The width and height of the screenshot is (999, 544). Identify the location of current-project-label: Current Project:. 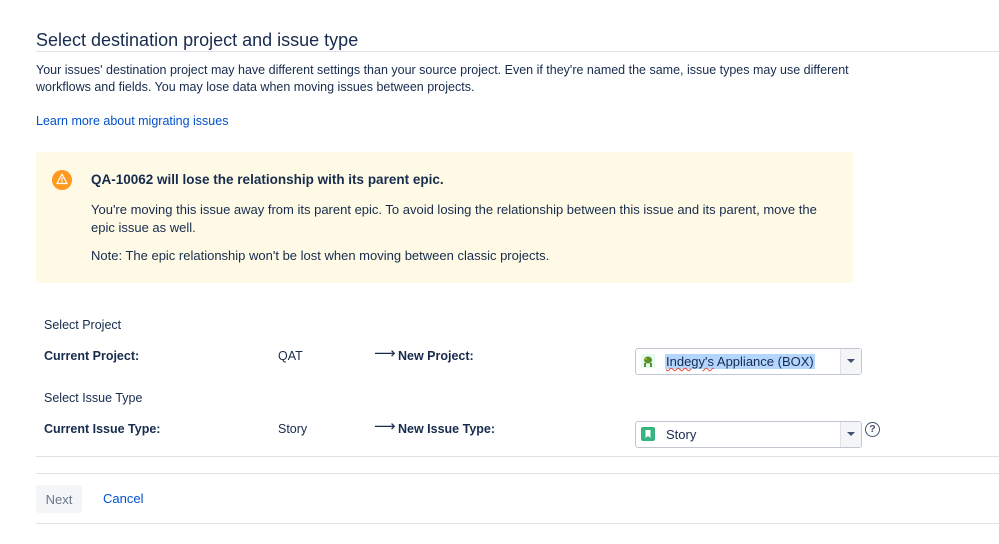
(92, 356).